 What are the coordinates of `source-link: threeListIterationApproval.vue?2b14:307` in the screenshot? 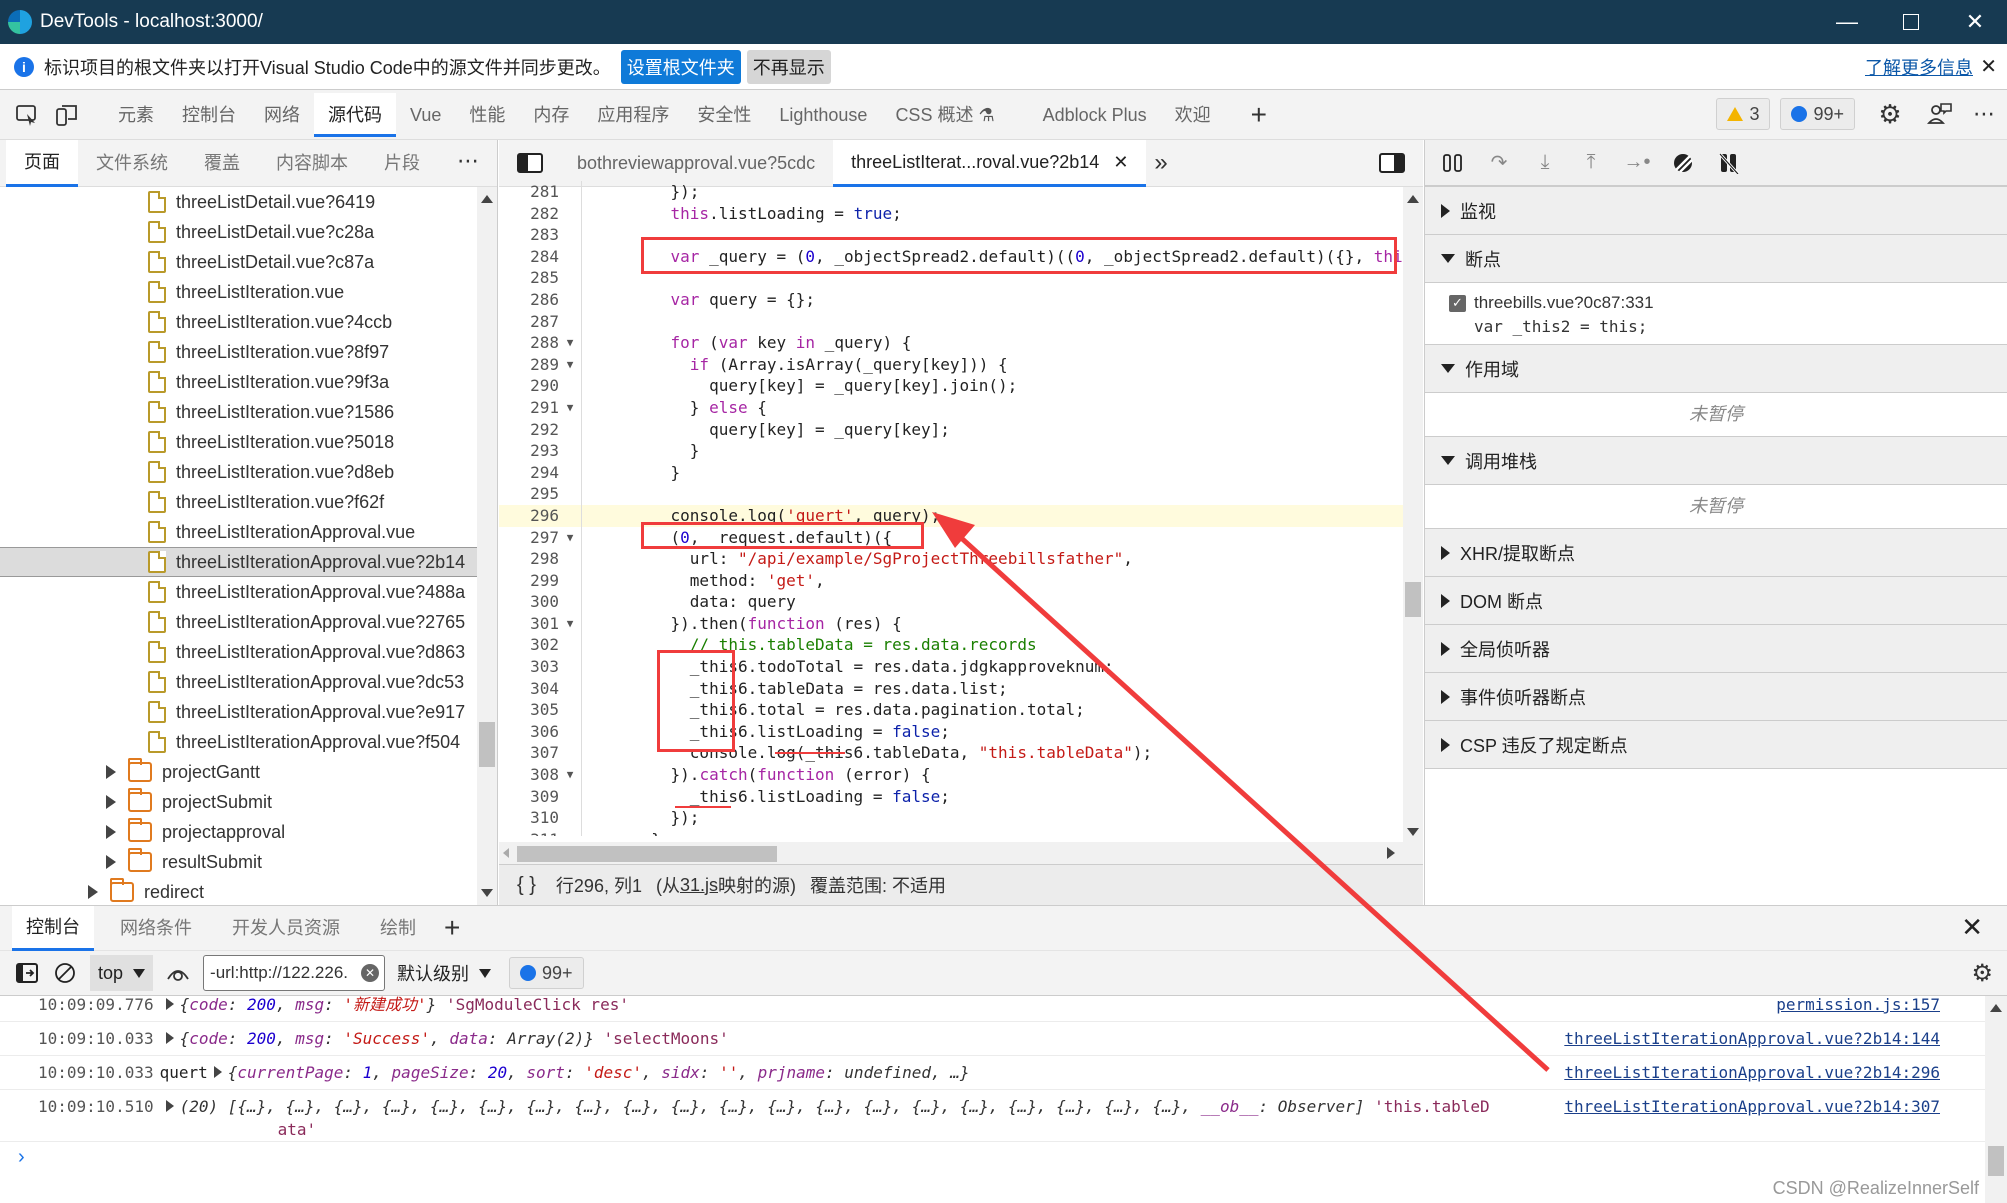 It's located at (1747, 1106).